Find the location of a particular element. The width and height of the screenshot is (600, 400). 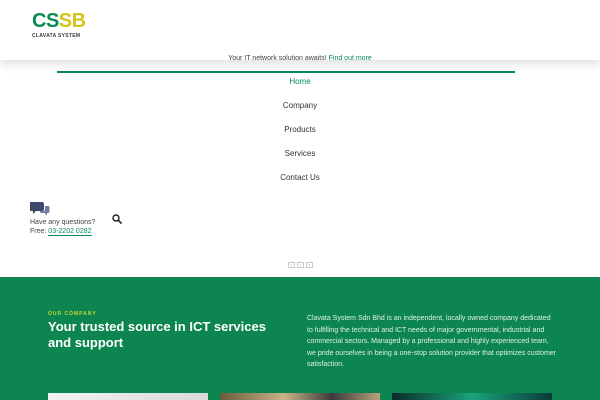

logo-letters: CSSB is located at coordinates (59, 21).